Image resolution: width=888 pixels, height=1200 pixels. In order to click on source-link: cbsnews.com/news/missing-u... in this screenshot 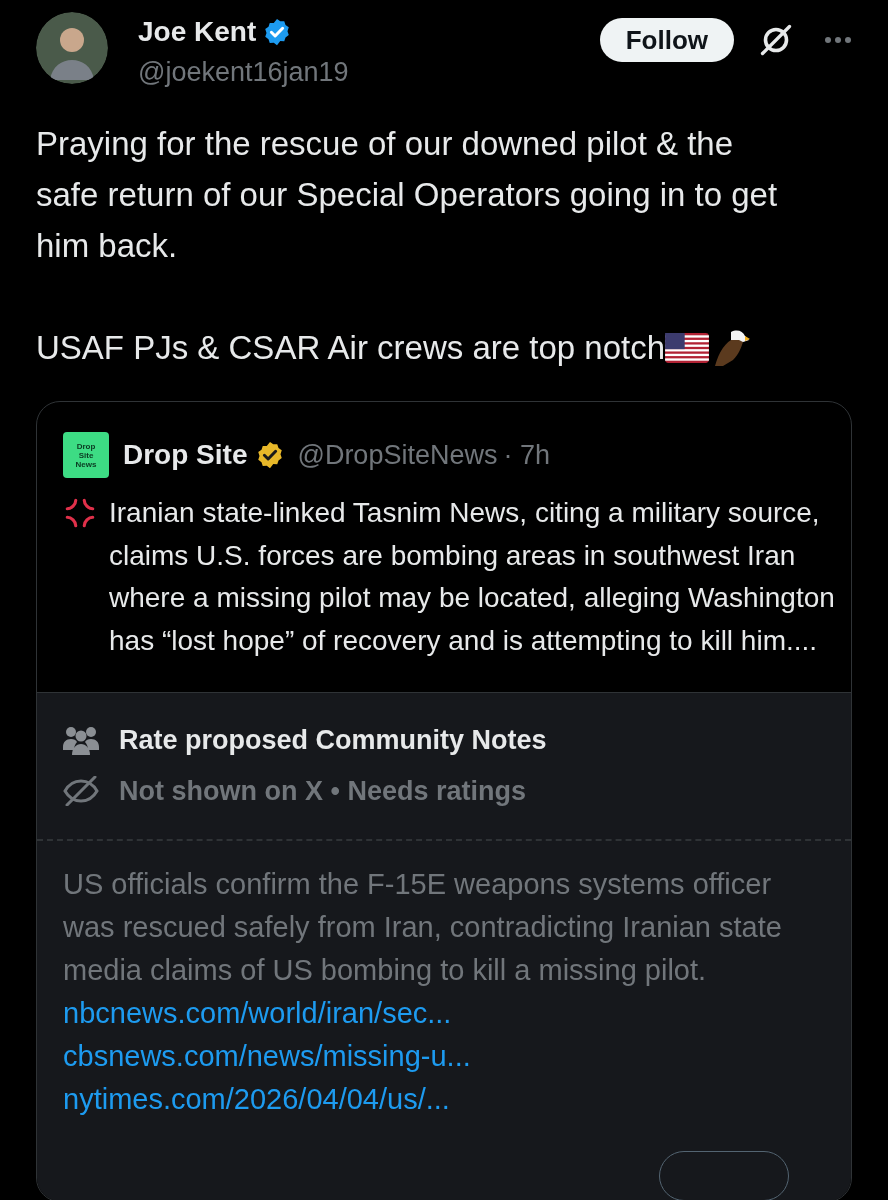, I will do `click(267, 1056)`.